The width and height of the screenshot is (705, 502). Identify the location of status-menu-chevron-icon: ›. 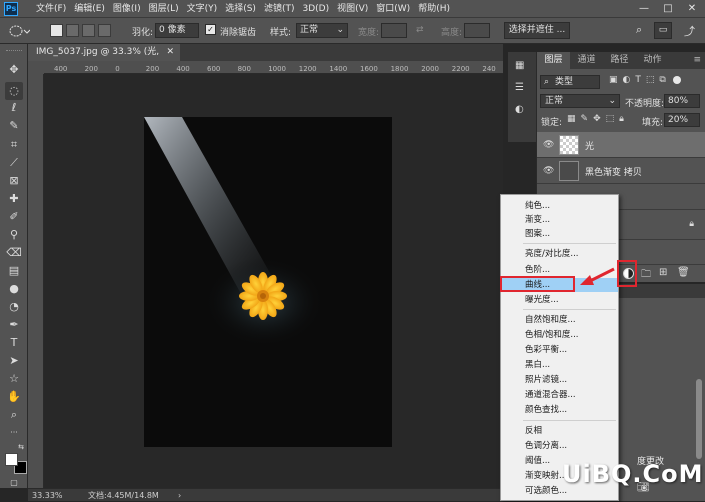
(179, 495).